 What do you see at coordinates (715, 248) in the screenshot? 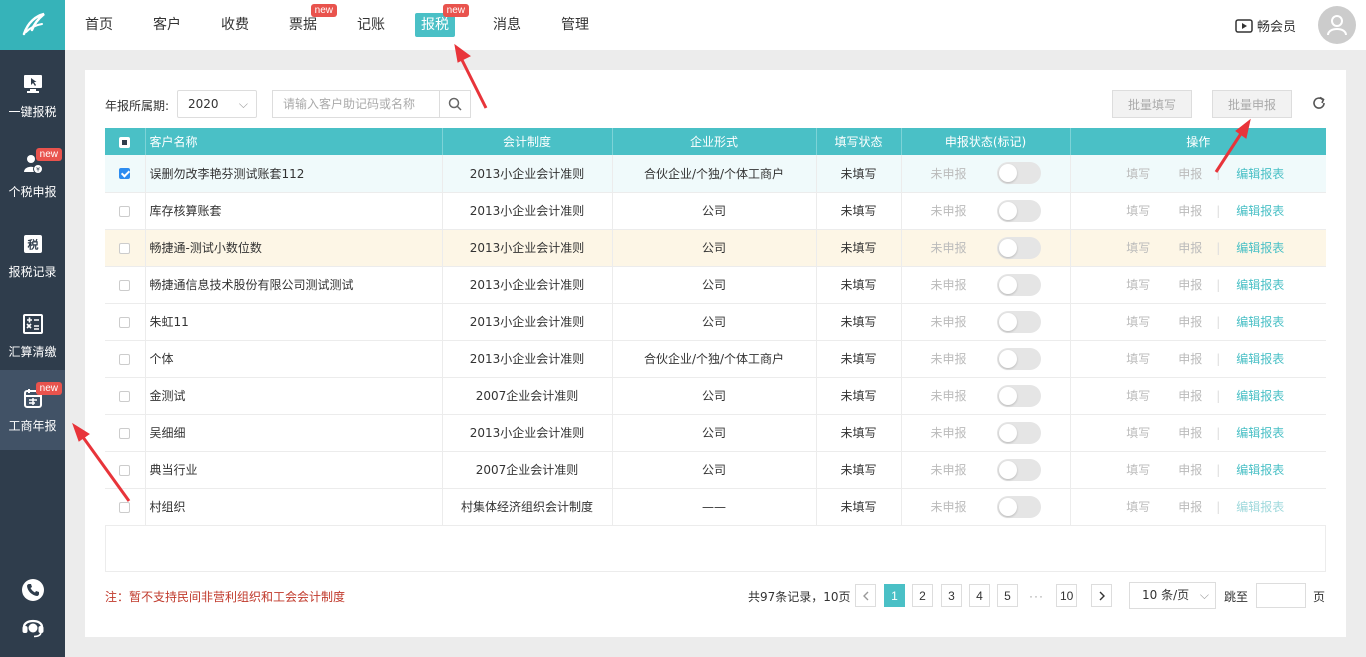
I see `table-row: 畅捷通-测试小数位数 2013小企业会计准则 公司 未填写 未申报 填写 申报 | 编辑报表` at bounding box center [715, 248].